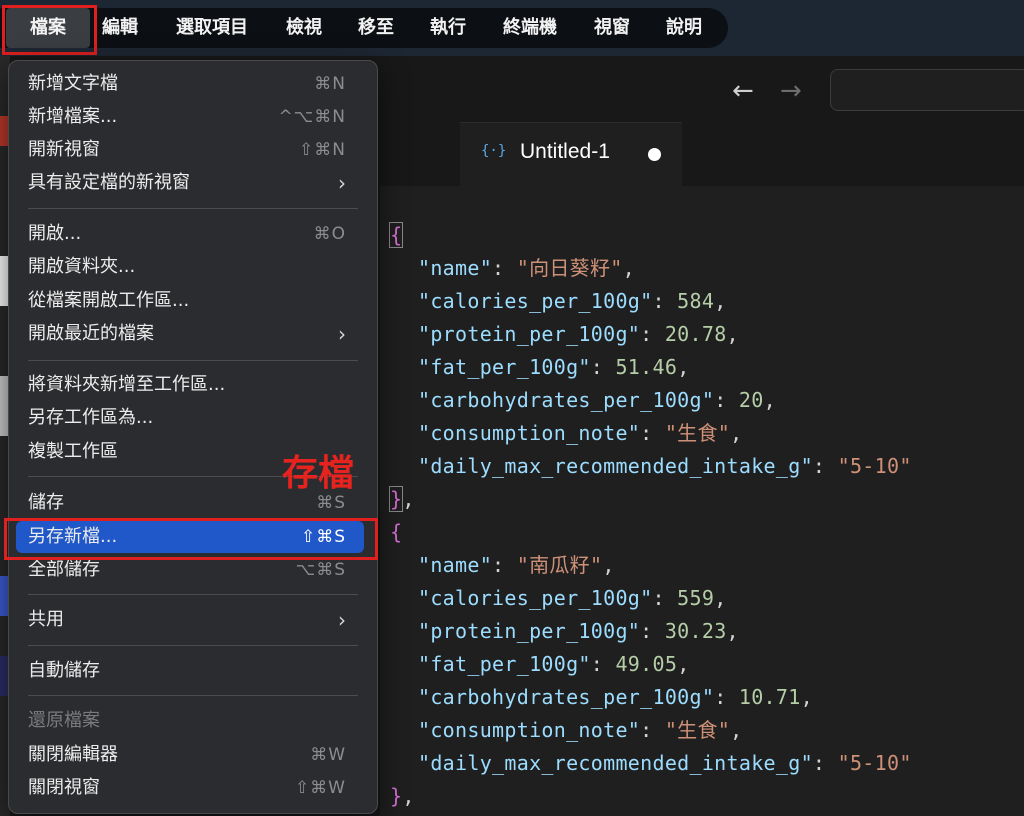  What do you see at coordinates (120, 28) in the screenshot?
I see `menu-edit: 編輯` at bounding box center [120, 28].